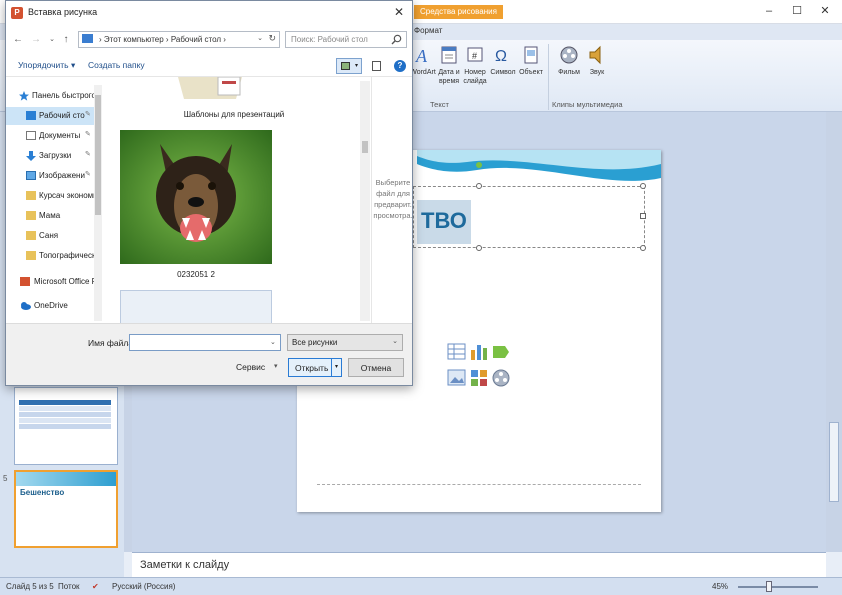 This screenshot has width=842, height=595. Describe the element at coordinates (396, 39) in the screenshot. I see `search-icon` at that location.